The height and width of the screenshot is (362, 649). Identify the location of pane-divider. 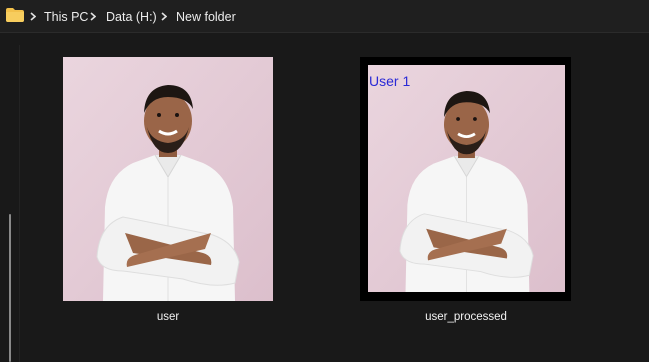
(19, 203).